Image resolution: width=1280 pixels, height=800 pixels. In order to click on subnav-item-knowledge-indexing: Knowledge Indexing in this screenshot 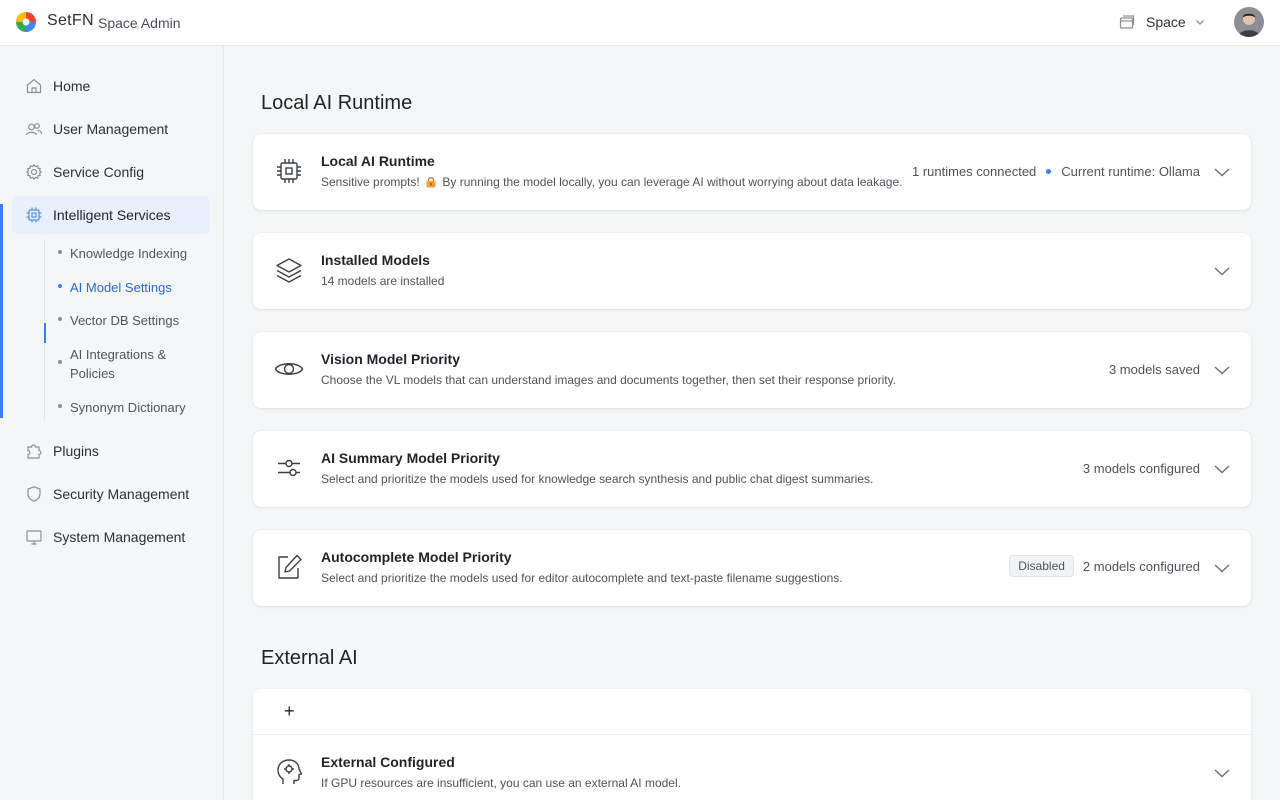, I will do `click(133, 253)`.